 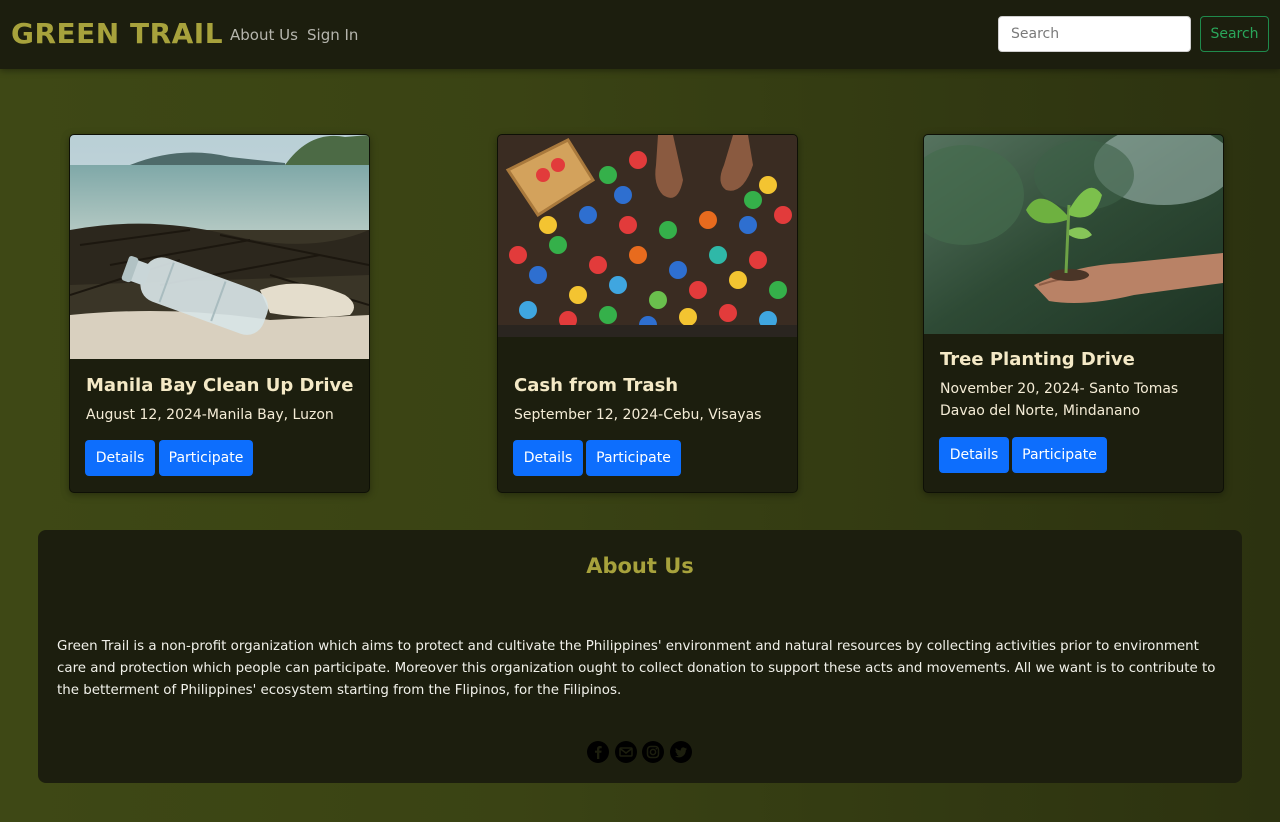 I want to click on twitter-icon, so click(x=681, y=752).